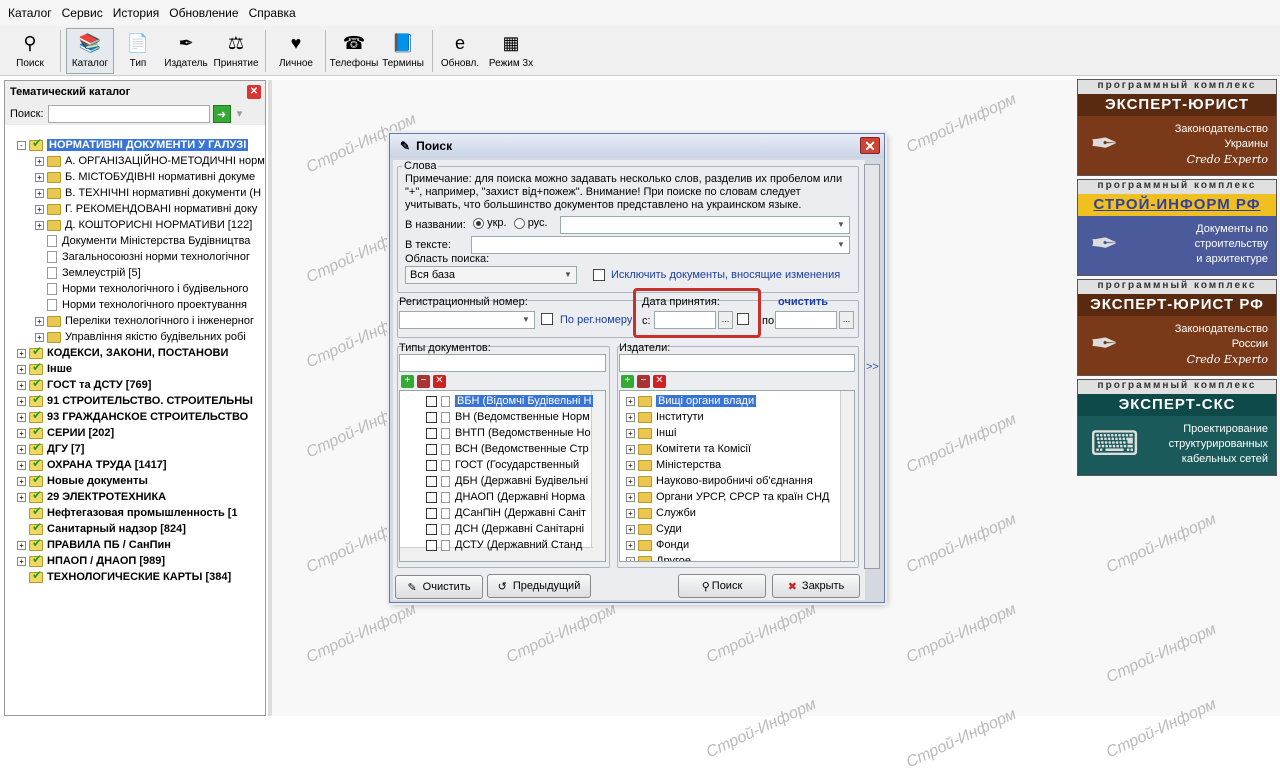 This screenshot has height=772, width=1280. What do you see at coordinates (272, 13) in the screenshot?
I see `menu-item: Справка` at bounding box center [272, 13].